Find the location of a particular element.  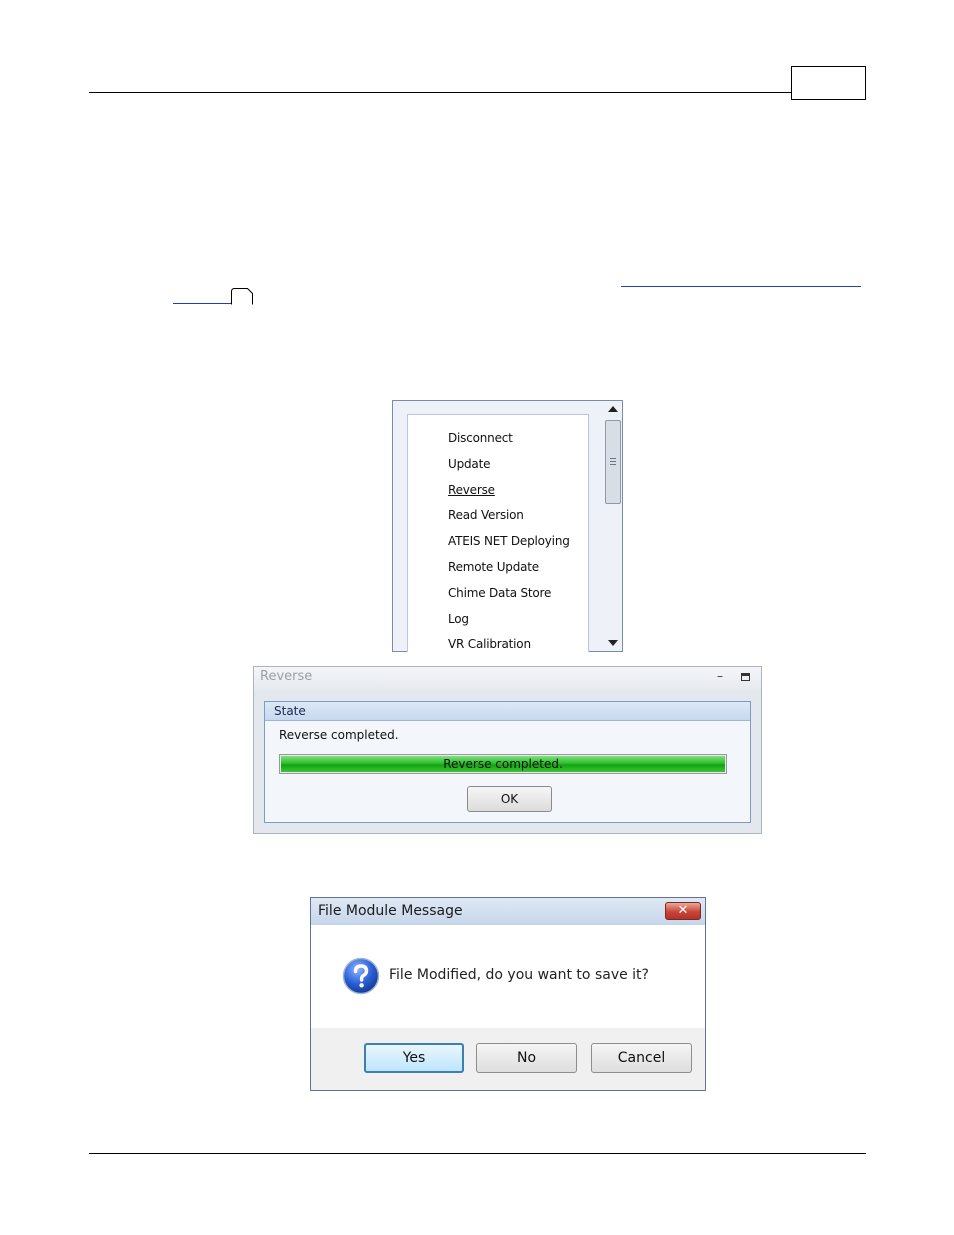

reverse-titlebar is located at coordinates (507, 679).